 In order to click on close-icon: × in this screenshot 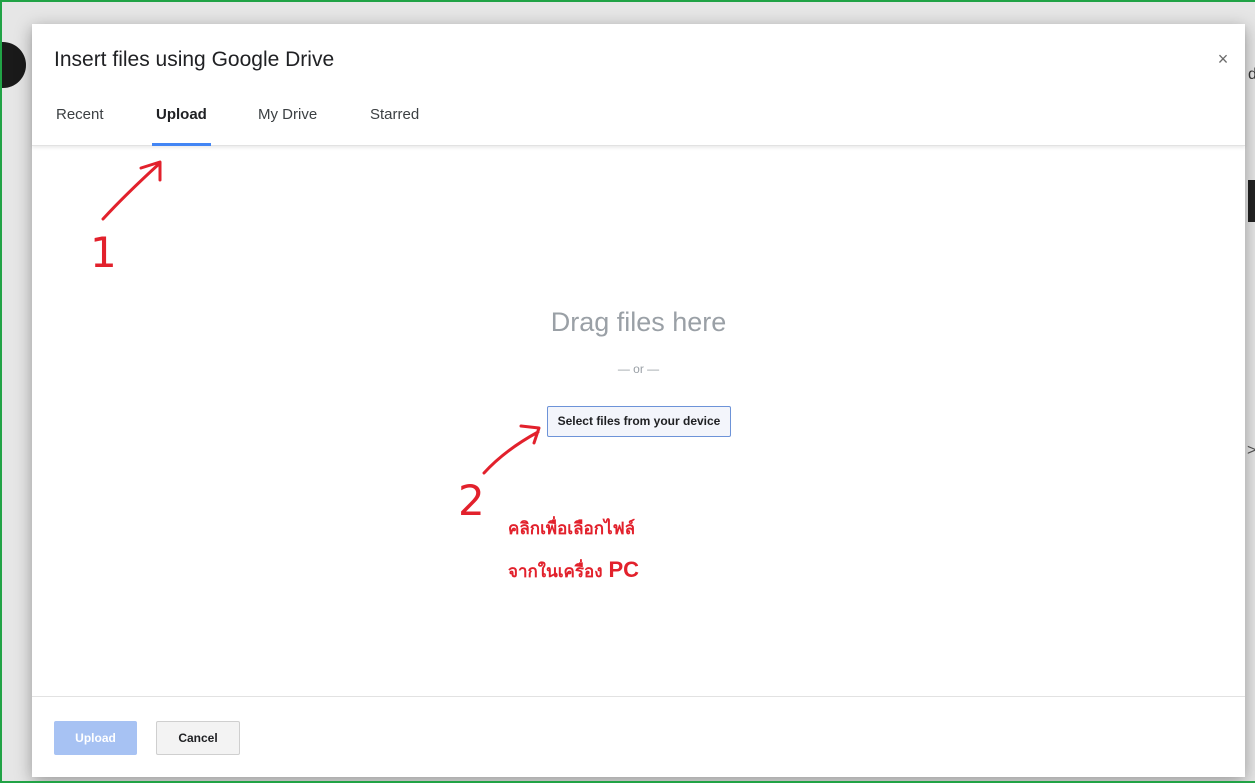, I will do `click(1223, 59)`.